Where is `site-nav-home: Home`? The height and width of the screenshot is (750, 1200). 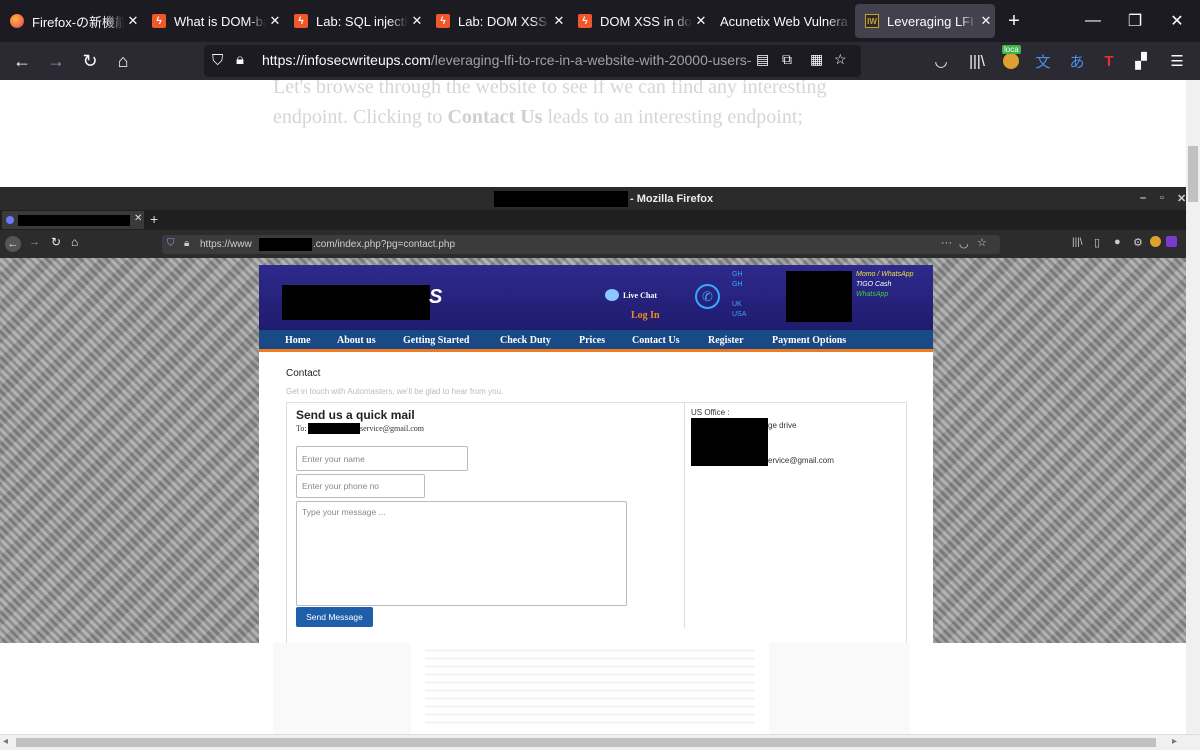 site-nav-home: Home is located at coordinates (298, 340).